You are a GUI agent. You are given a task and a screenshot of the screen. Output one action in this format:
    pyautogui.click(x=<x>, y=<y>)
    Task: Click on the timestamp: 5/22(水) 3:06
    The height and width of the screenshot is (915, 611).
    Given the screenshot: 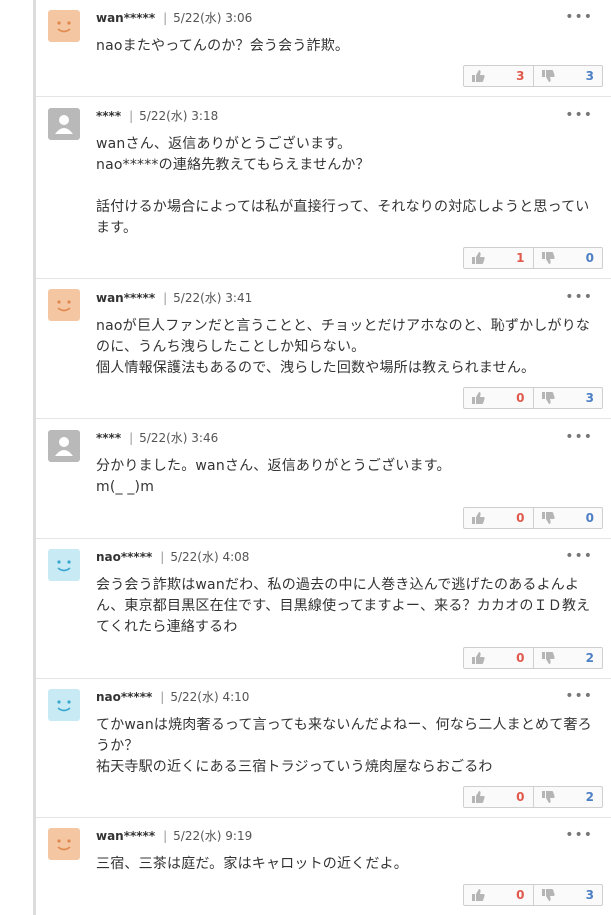 What is the action you would take?
    pyautogui.click(x=213, y=18)
    